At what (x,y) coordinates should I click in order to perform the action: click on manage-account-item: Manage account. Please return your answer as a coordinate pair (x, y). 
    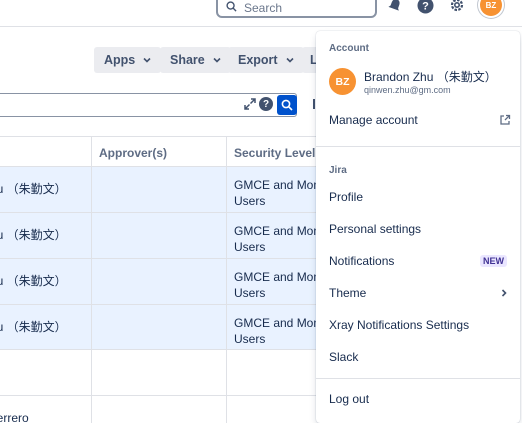
    Looking at the image, I should click on (418, 120).